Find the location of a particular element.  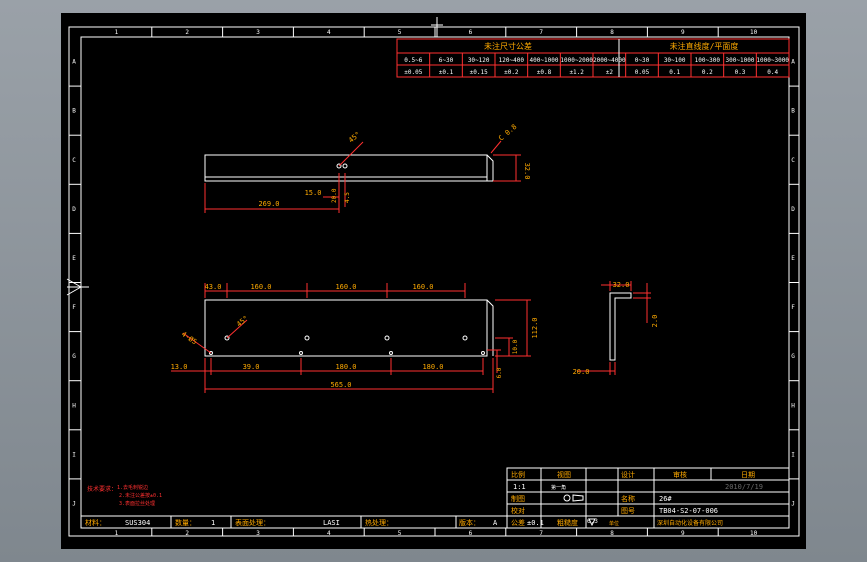

tb-tol-label: 公差 is located at coordinates (518, 522).